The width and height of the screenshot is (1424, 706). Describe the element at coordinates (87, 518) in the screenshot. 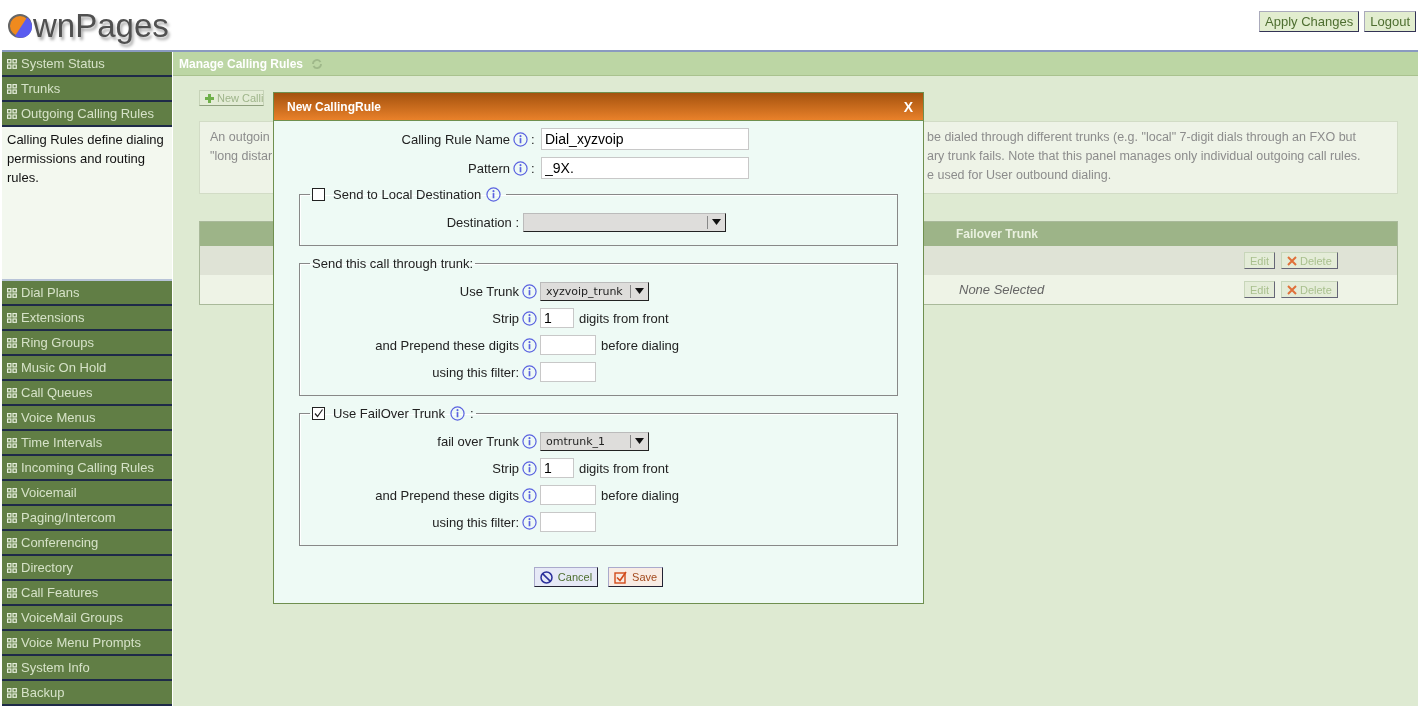

I see `sidebar-item: Paging/Intercom` at that location.